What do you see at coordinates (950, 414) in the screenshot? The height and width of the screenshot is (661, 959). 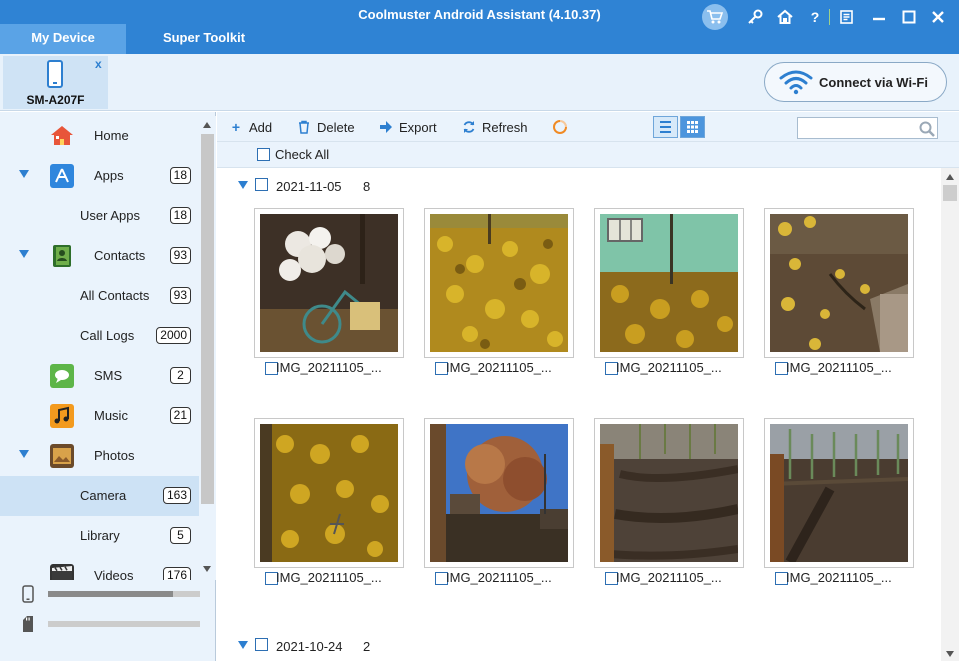 I see `content-scrollbar` at bounding box center [950, 414].